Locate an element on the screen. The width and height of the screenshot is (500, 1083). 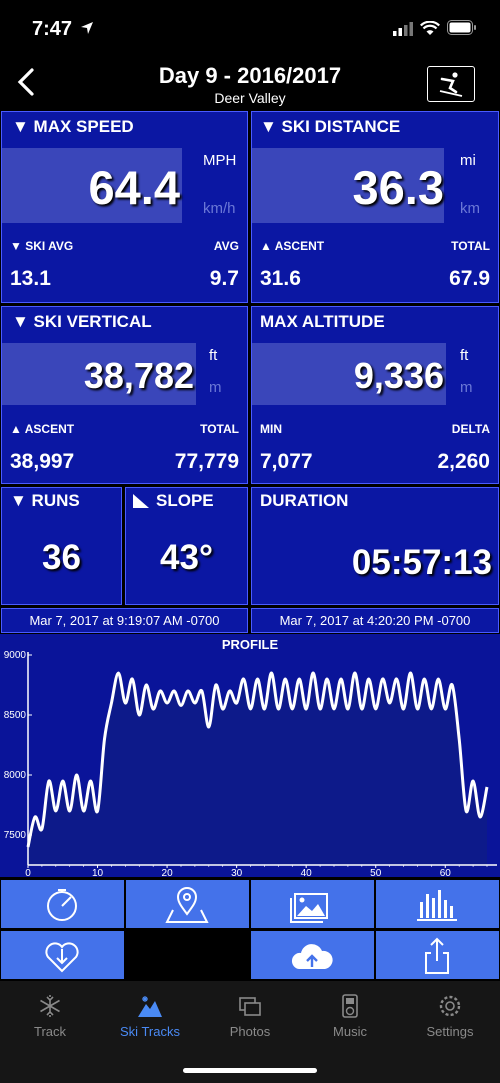
map-pin-icon is located at coordinates (187, 905).